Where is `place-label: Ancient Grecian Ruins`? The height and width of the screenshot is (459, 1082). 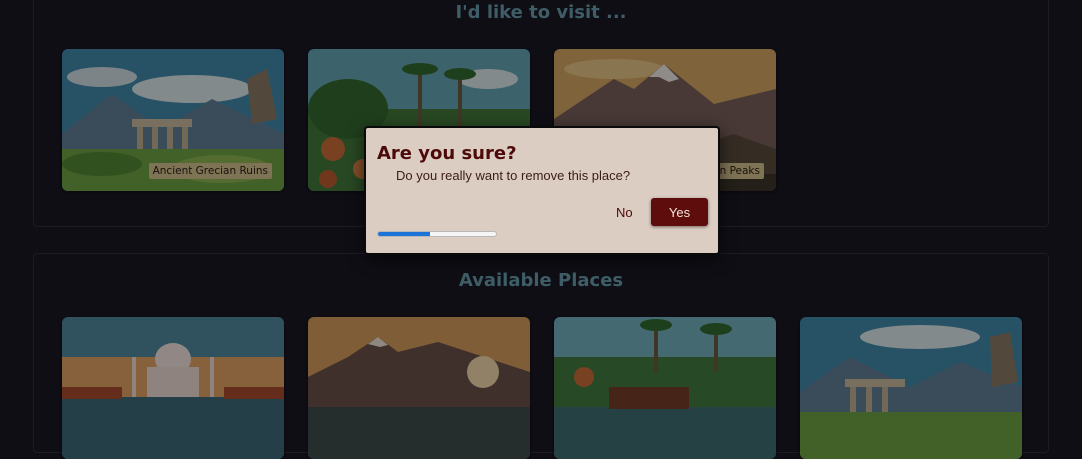 place-label: Ancient Grecian Ruins is located at coordinates (210, 171).